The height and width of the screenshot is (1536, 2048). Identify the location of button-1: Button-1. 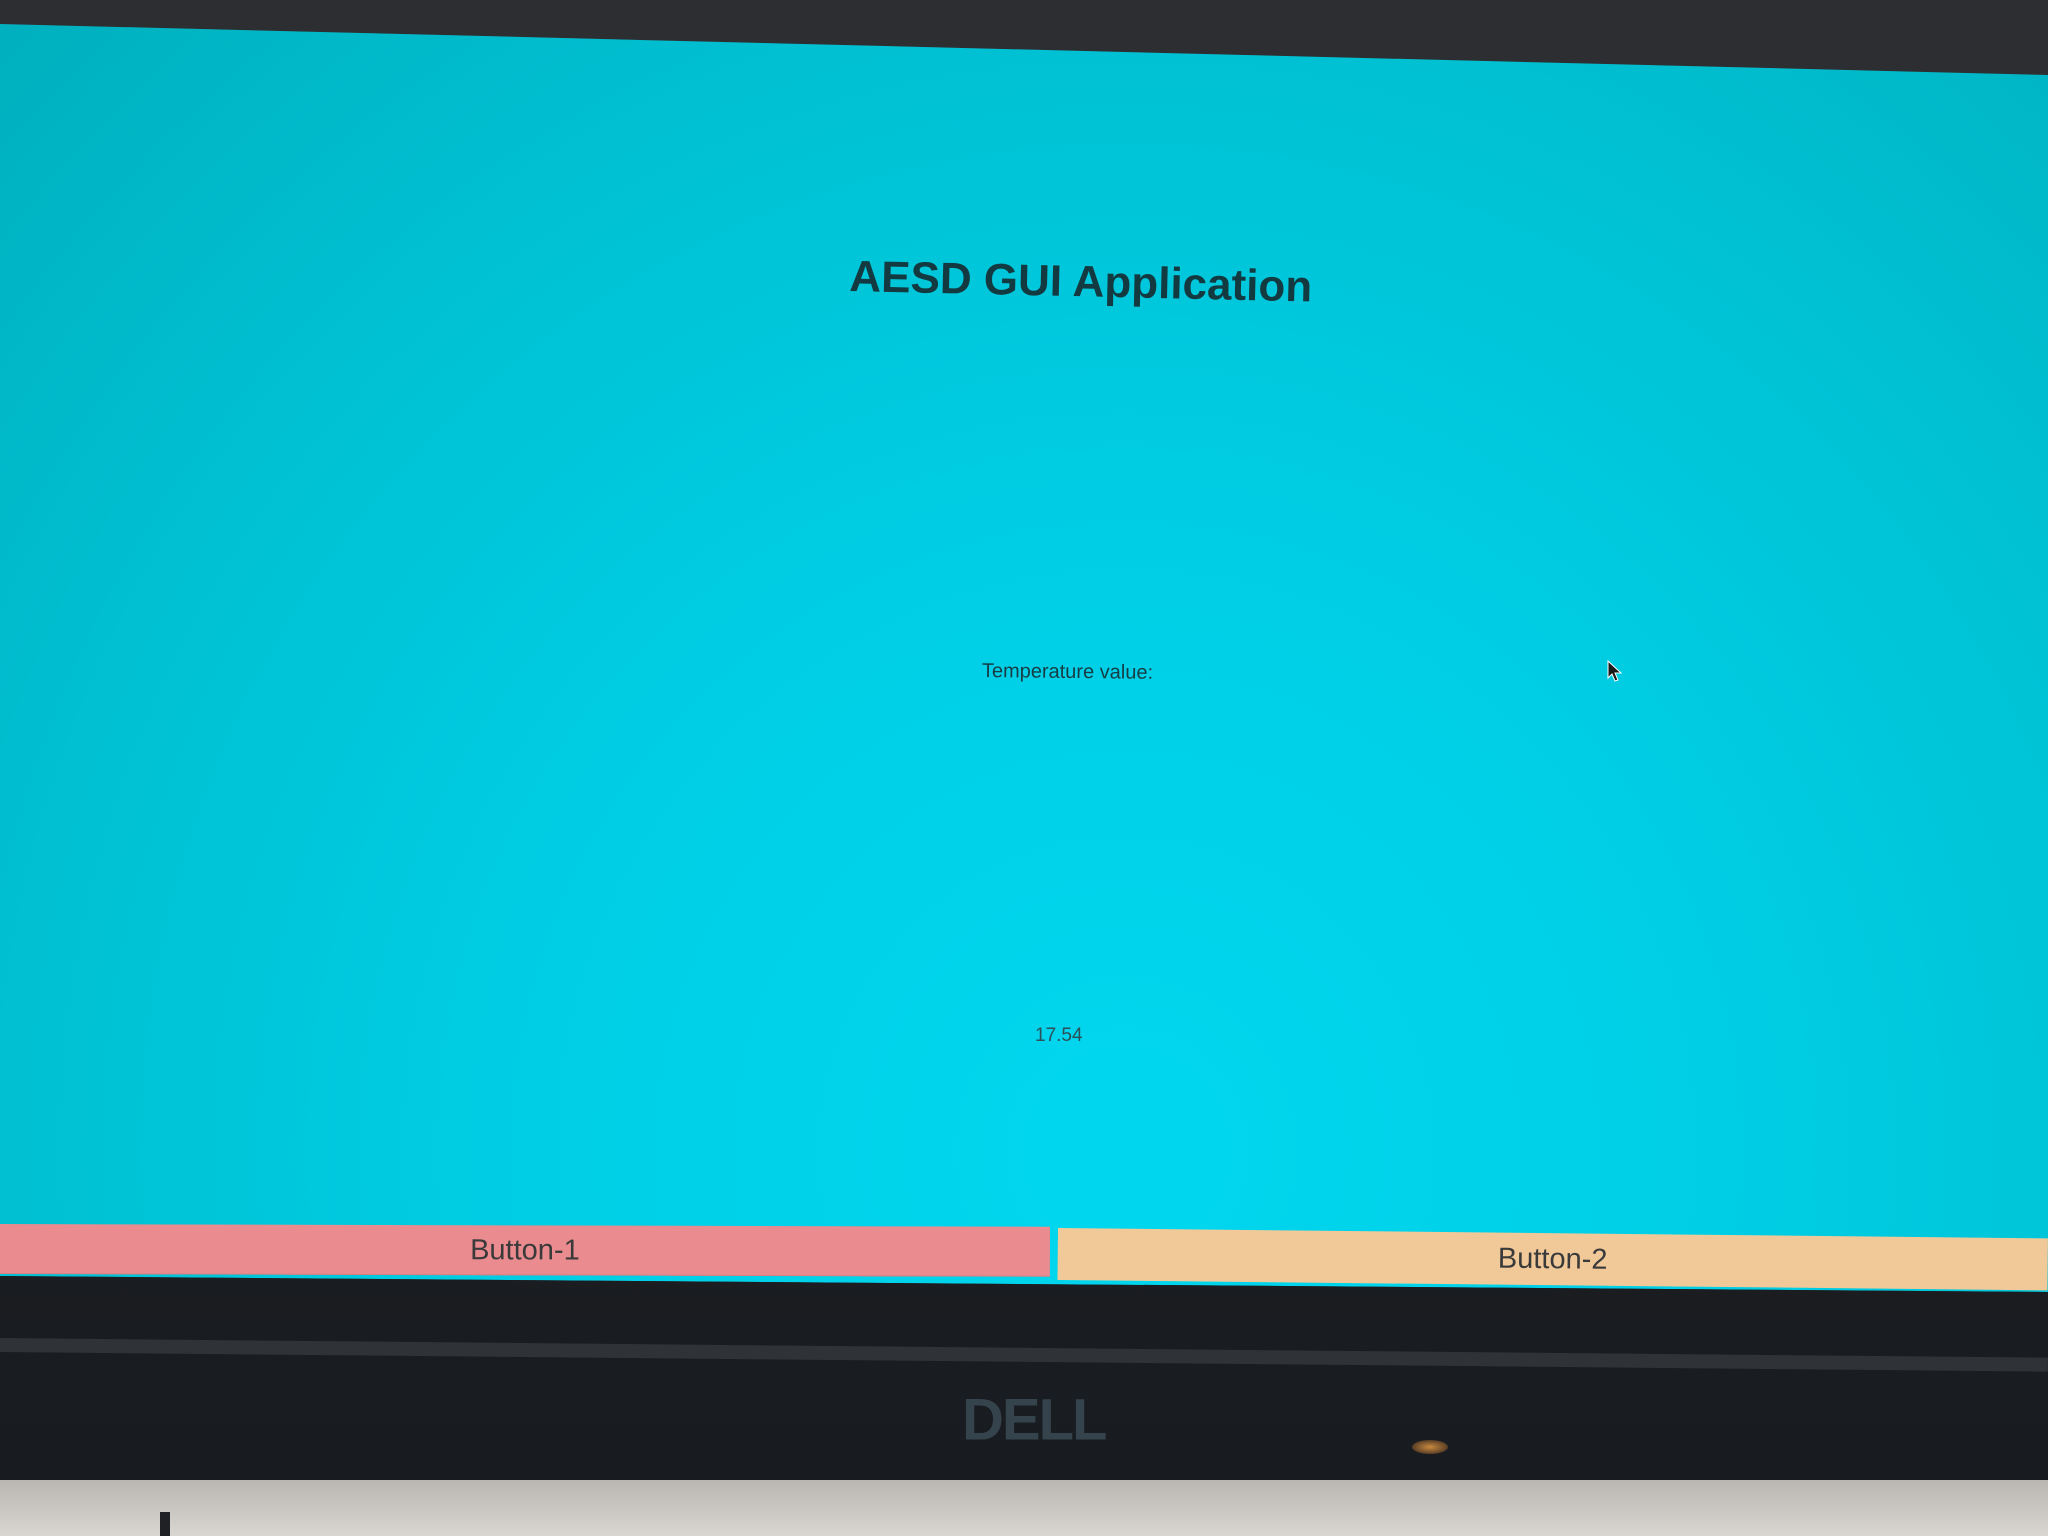
(525, 1250).